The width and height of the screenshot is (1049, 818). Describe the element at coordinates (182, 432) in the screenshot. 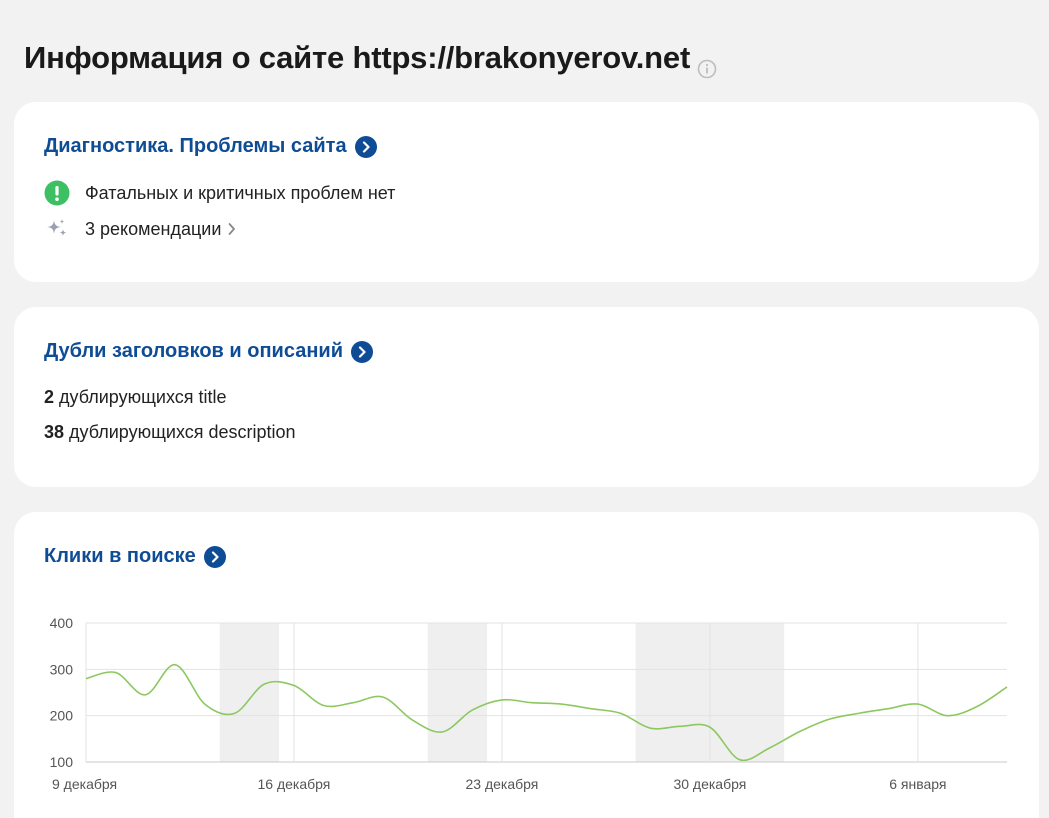

I see `duplicate-description-label: дублирующихся description` at that location.